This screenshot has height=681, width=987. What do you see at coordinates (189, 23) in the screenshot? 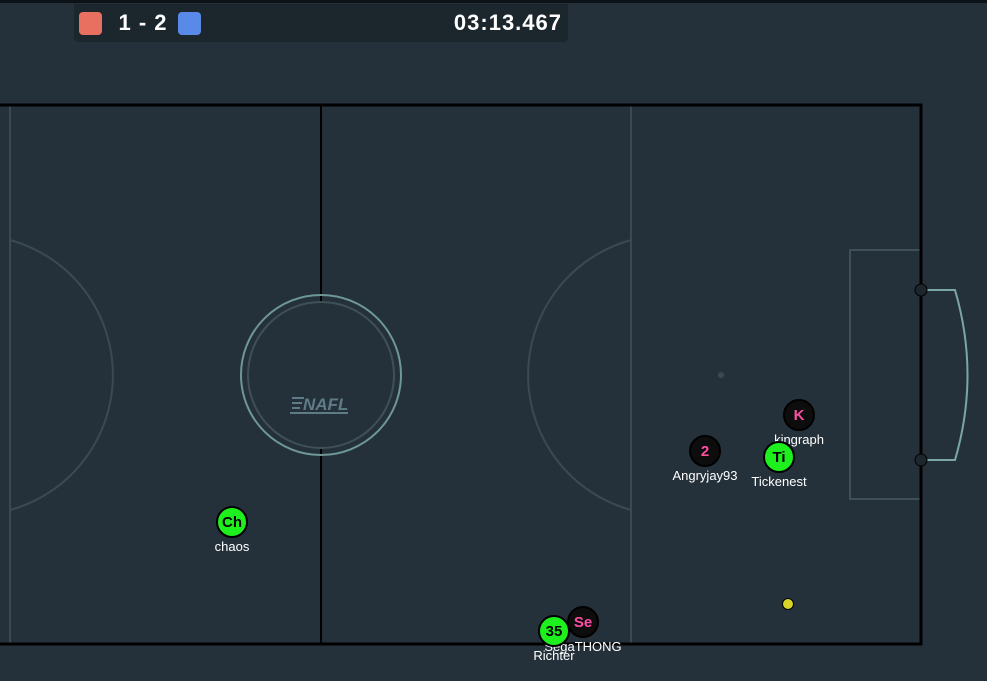
I see `blue-team-swatch` at bounding box center [189, 23].